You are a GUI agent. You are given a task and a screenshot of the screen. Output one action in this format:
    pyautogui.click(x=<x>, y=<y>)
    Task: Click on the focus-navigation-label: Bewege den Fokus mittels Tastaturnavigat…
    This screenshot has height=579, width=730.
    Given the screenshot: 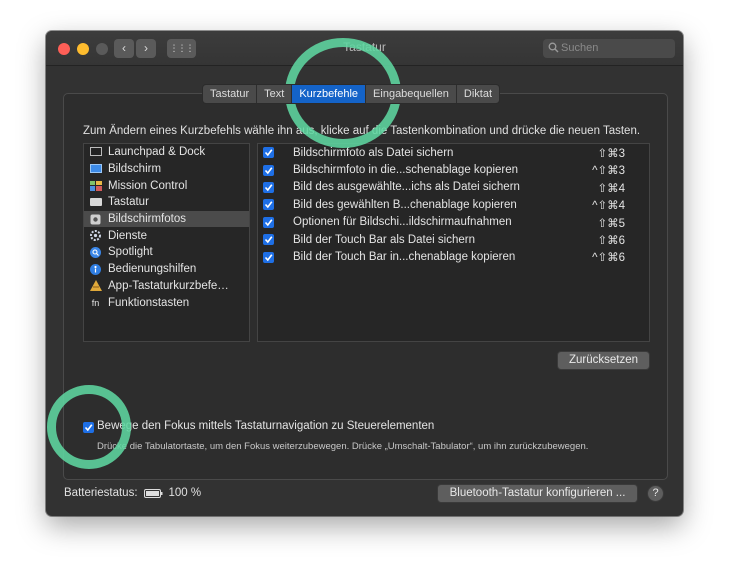 What is the action you would take?
    pyautogui.click(x=265, y=426)
    